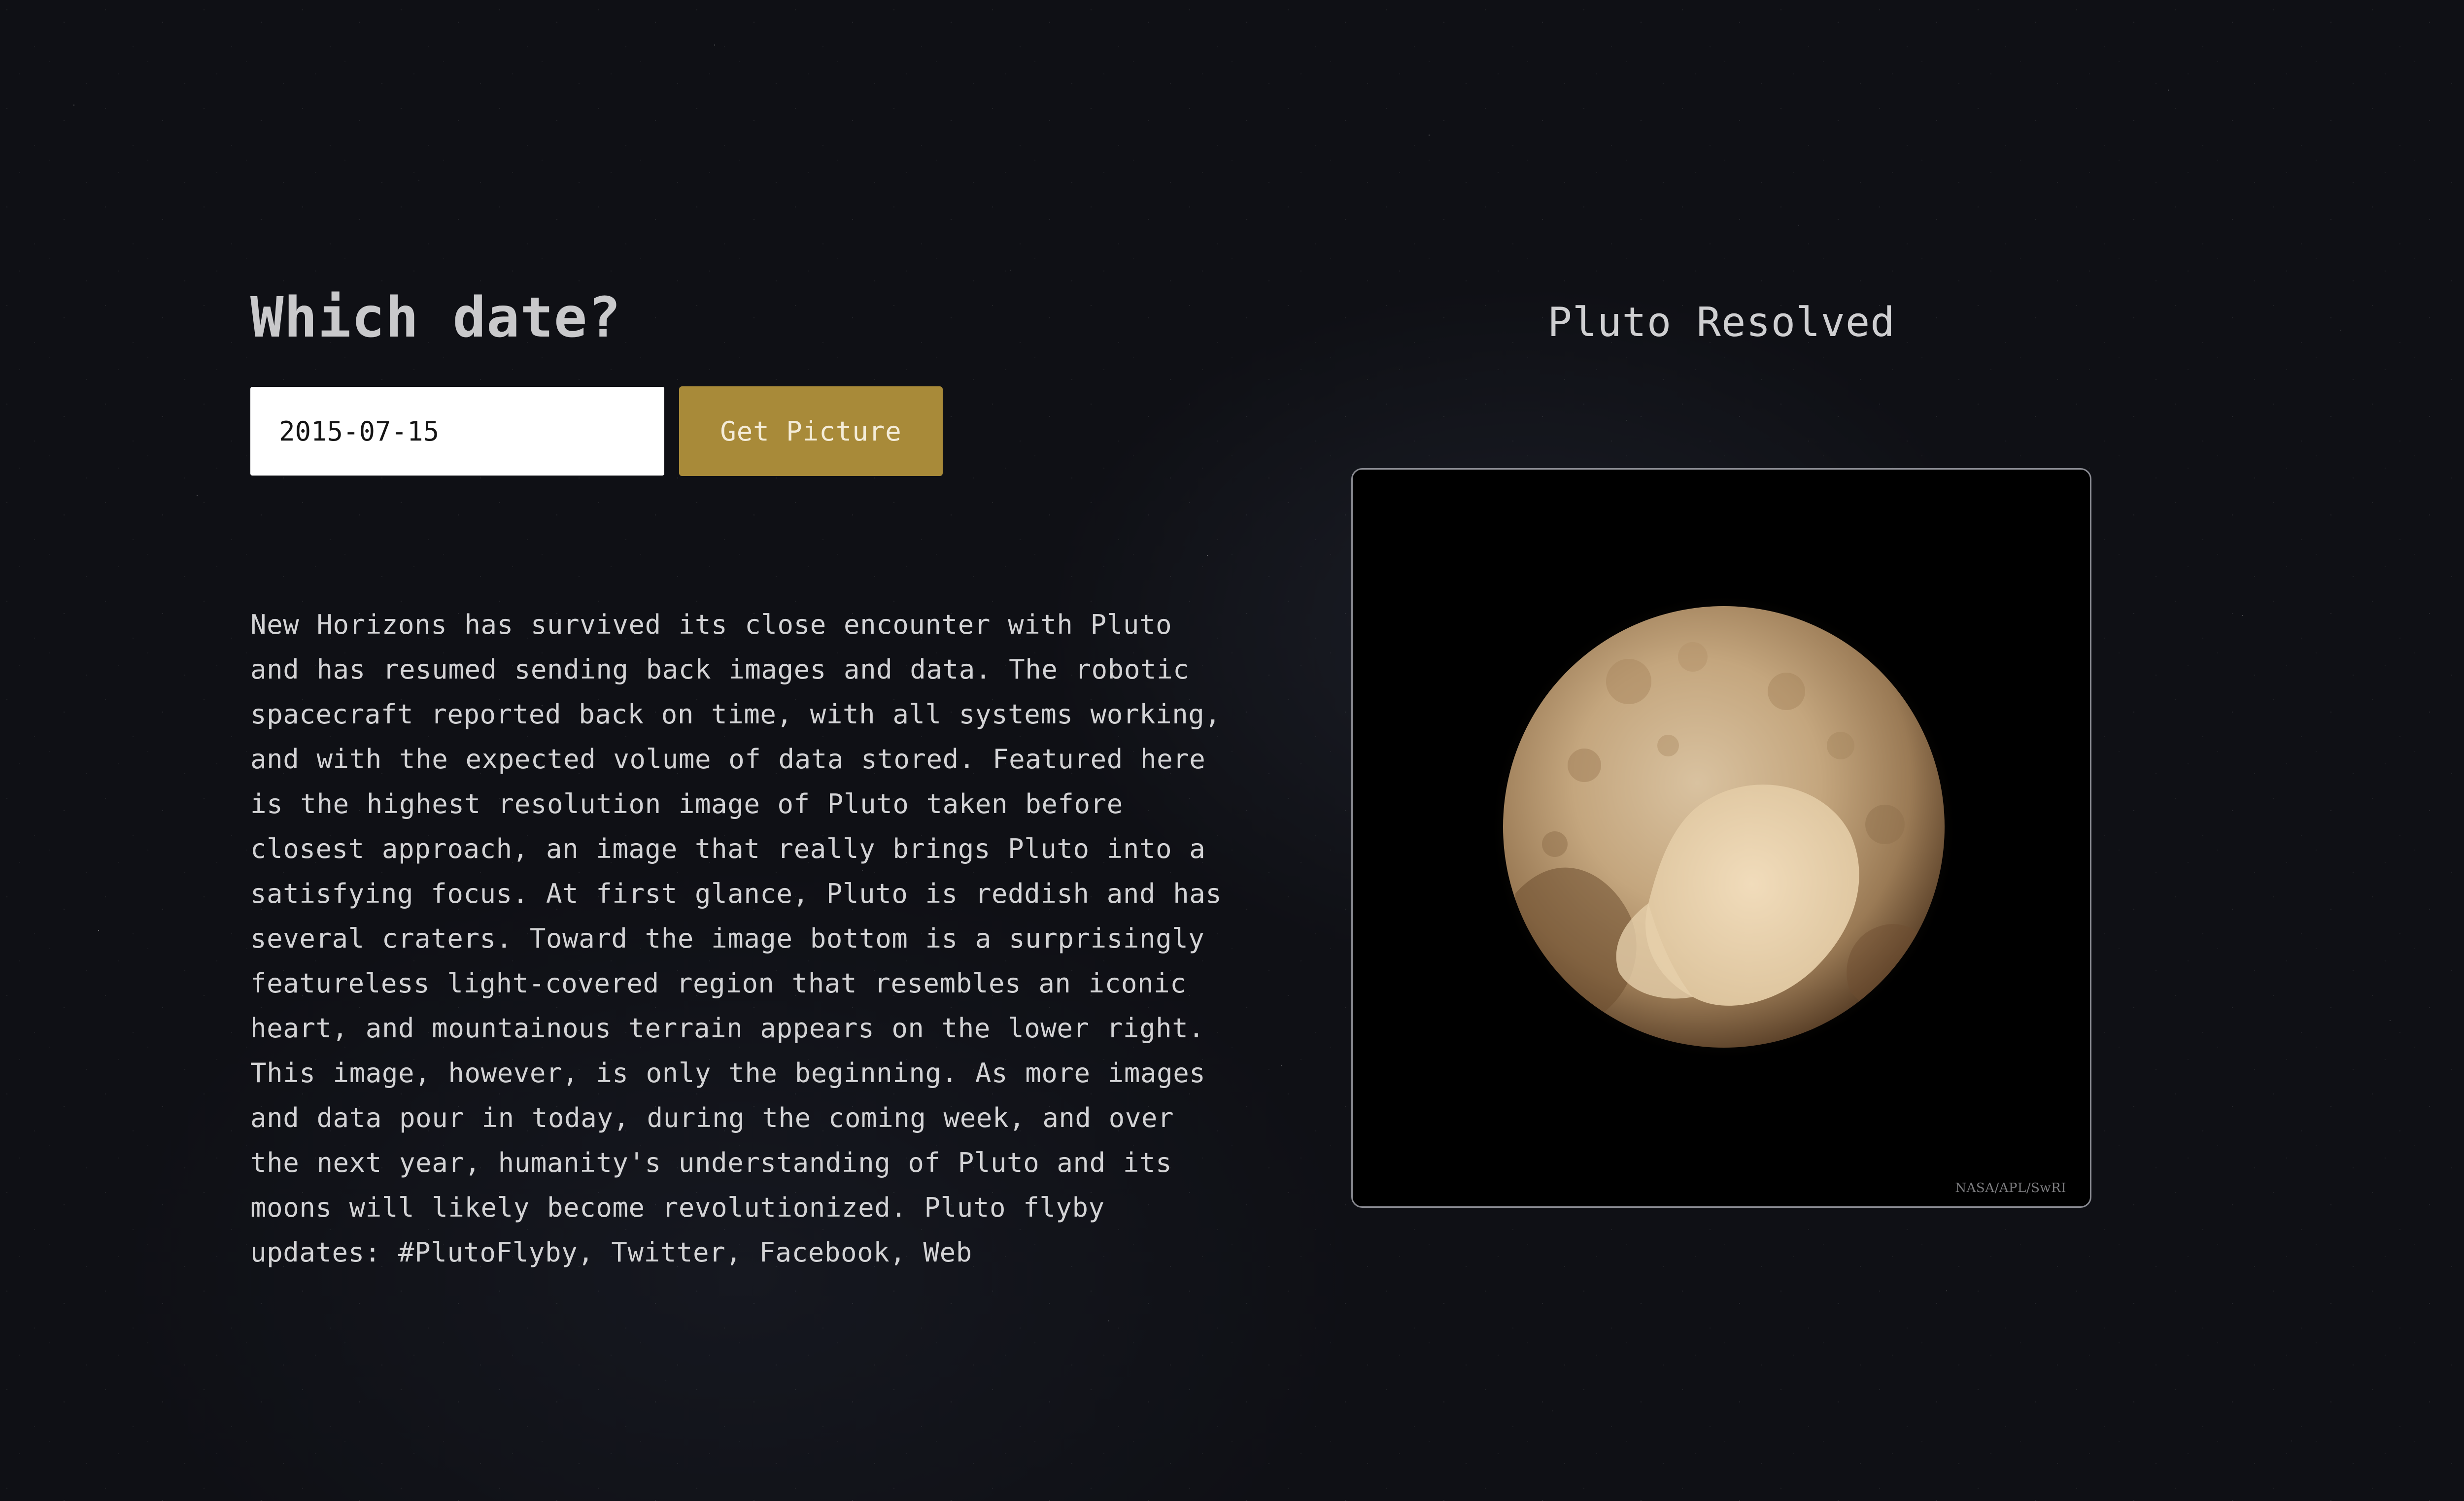  I want to click on picture-frame: NASA/APL/SwRI, so click(1721, 838).